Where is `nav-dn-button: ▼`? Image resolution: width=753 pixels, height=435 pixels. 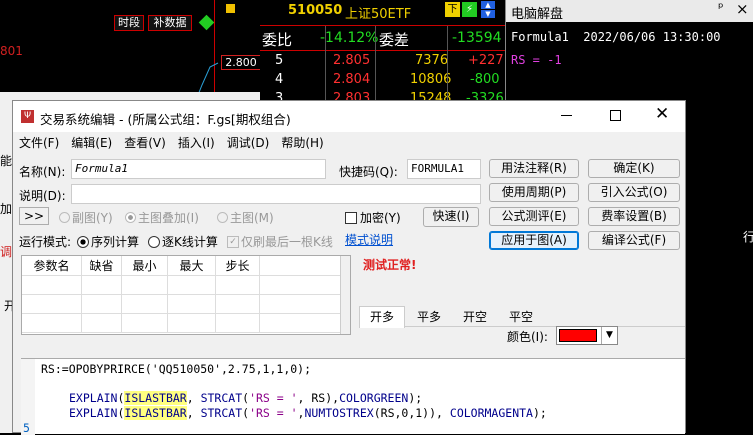
nav-dn-button: ▼ is located at coordinates (488, 14).